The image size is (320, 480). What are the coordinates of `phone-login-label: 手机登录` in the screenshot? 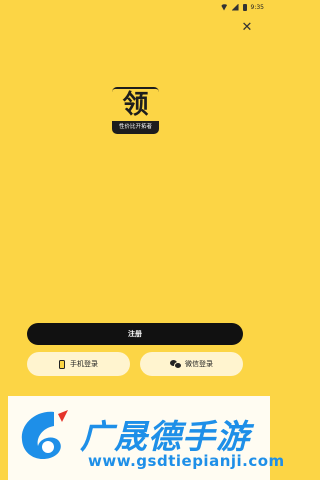 It's located at (84, 364).